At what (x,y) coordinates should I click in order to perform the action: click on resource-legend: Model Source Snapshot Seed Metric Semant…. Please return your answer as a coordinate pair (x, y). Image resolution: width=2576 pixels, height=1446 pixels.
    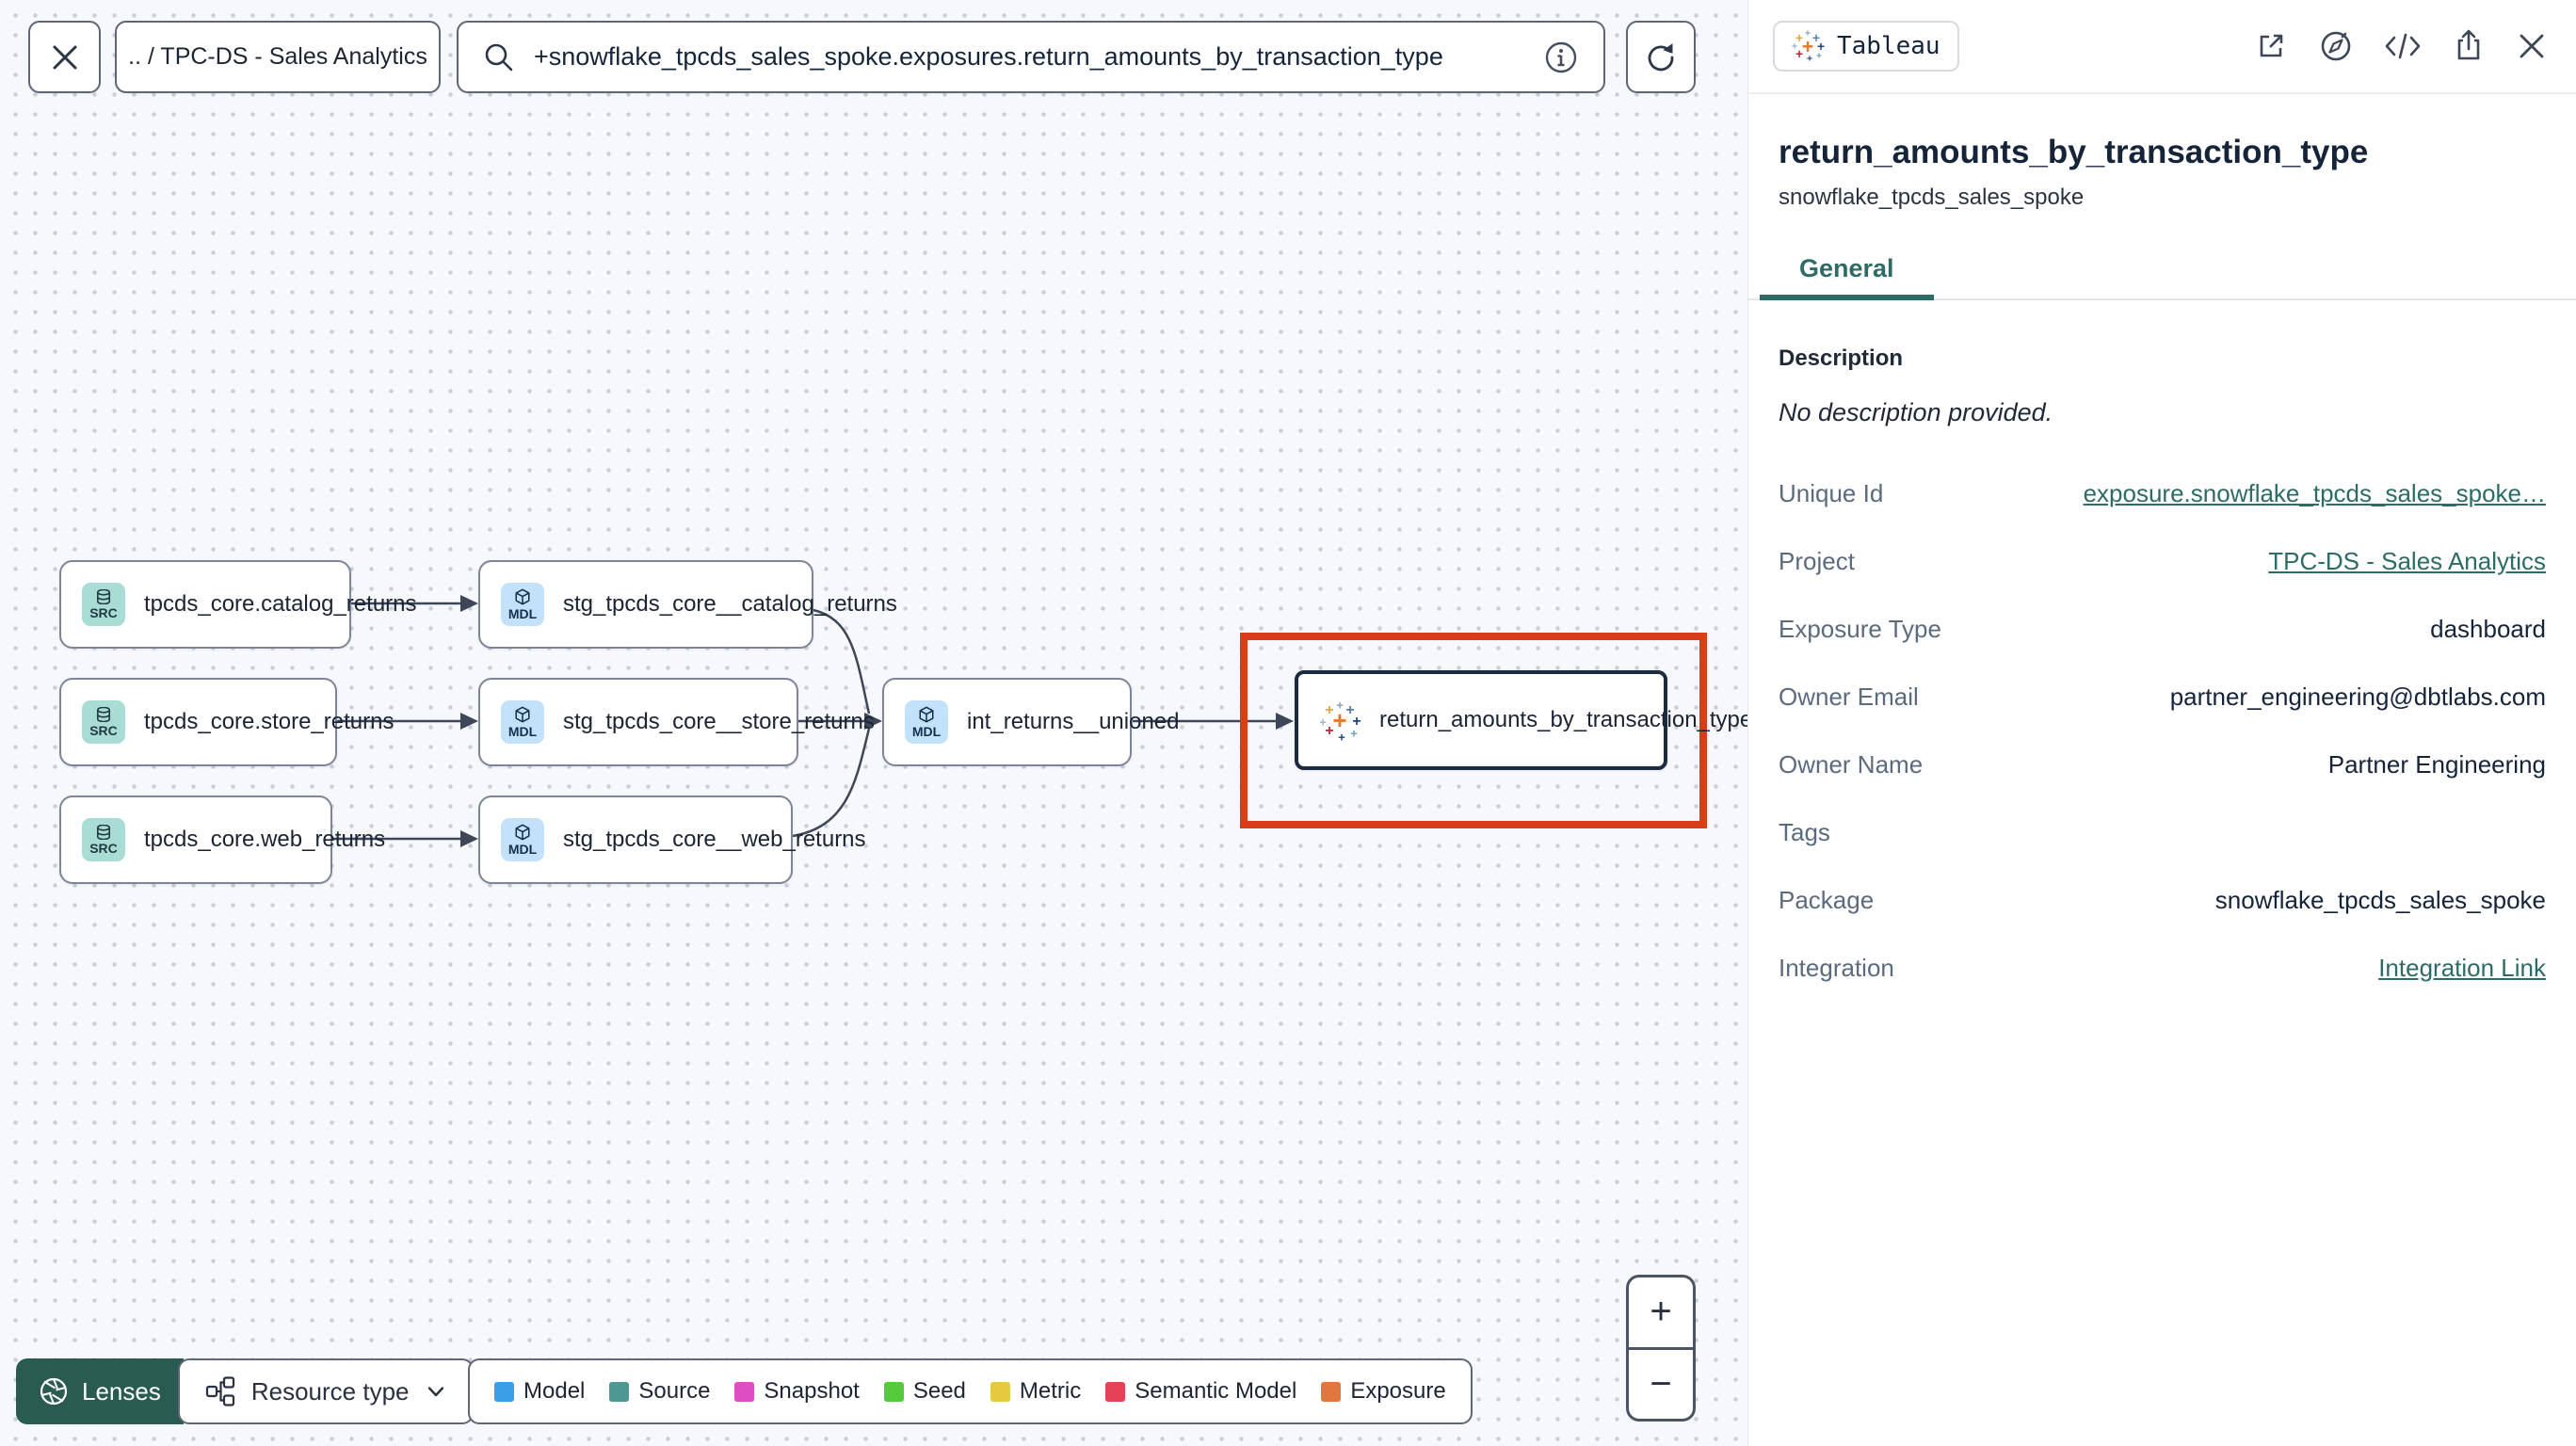
    Looking at the image, I should click on (970, 1391).